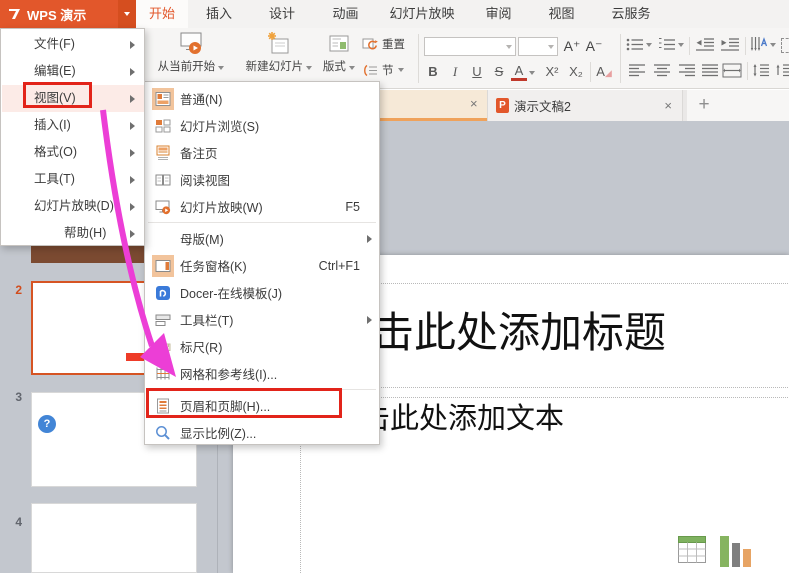  I want to click on align-center-button, so click(662, 70).